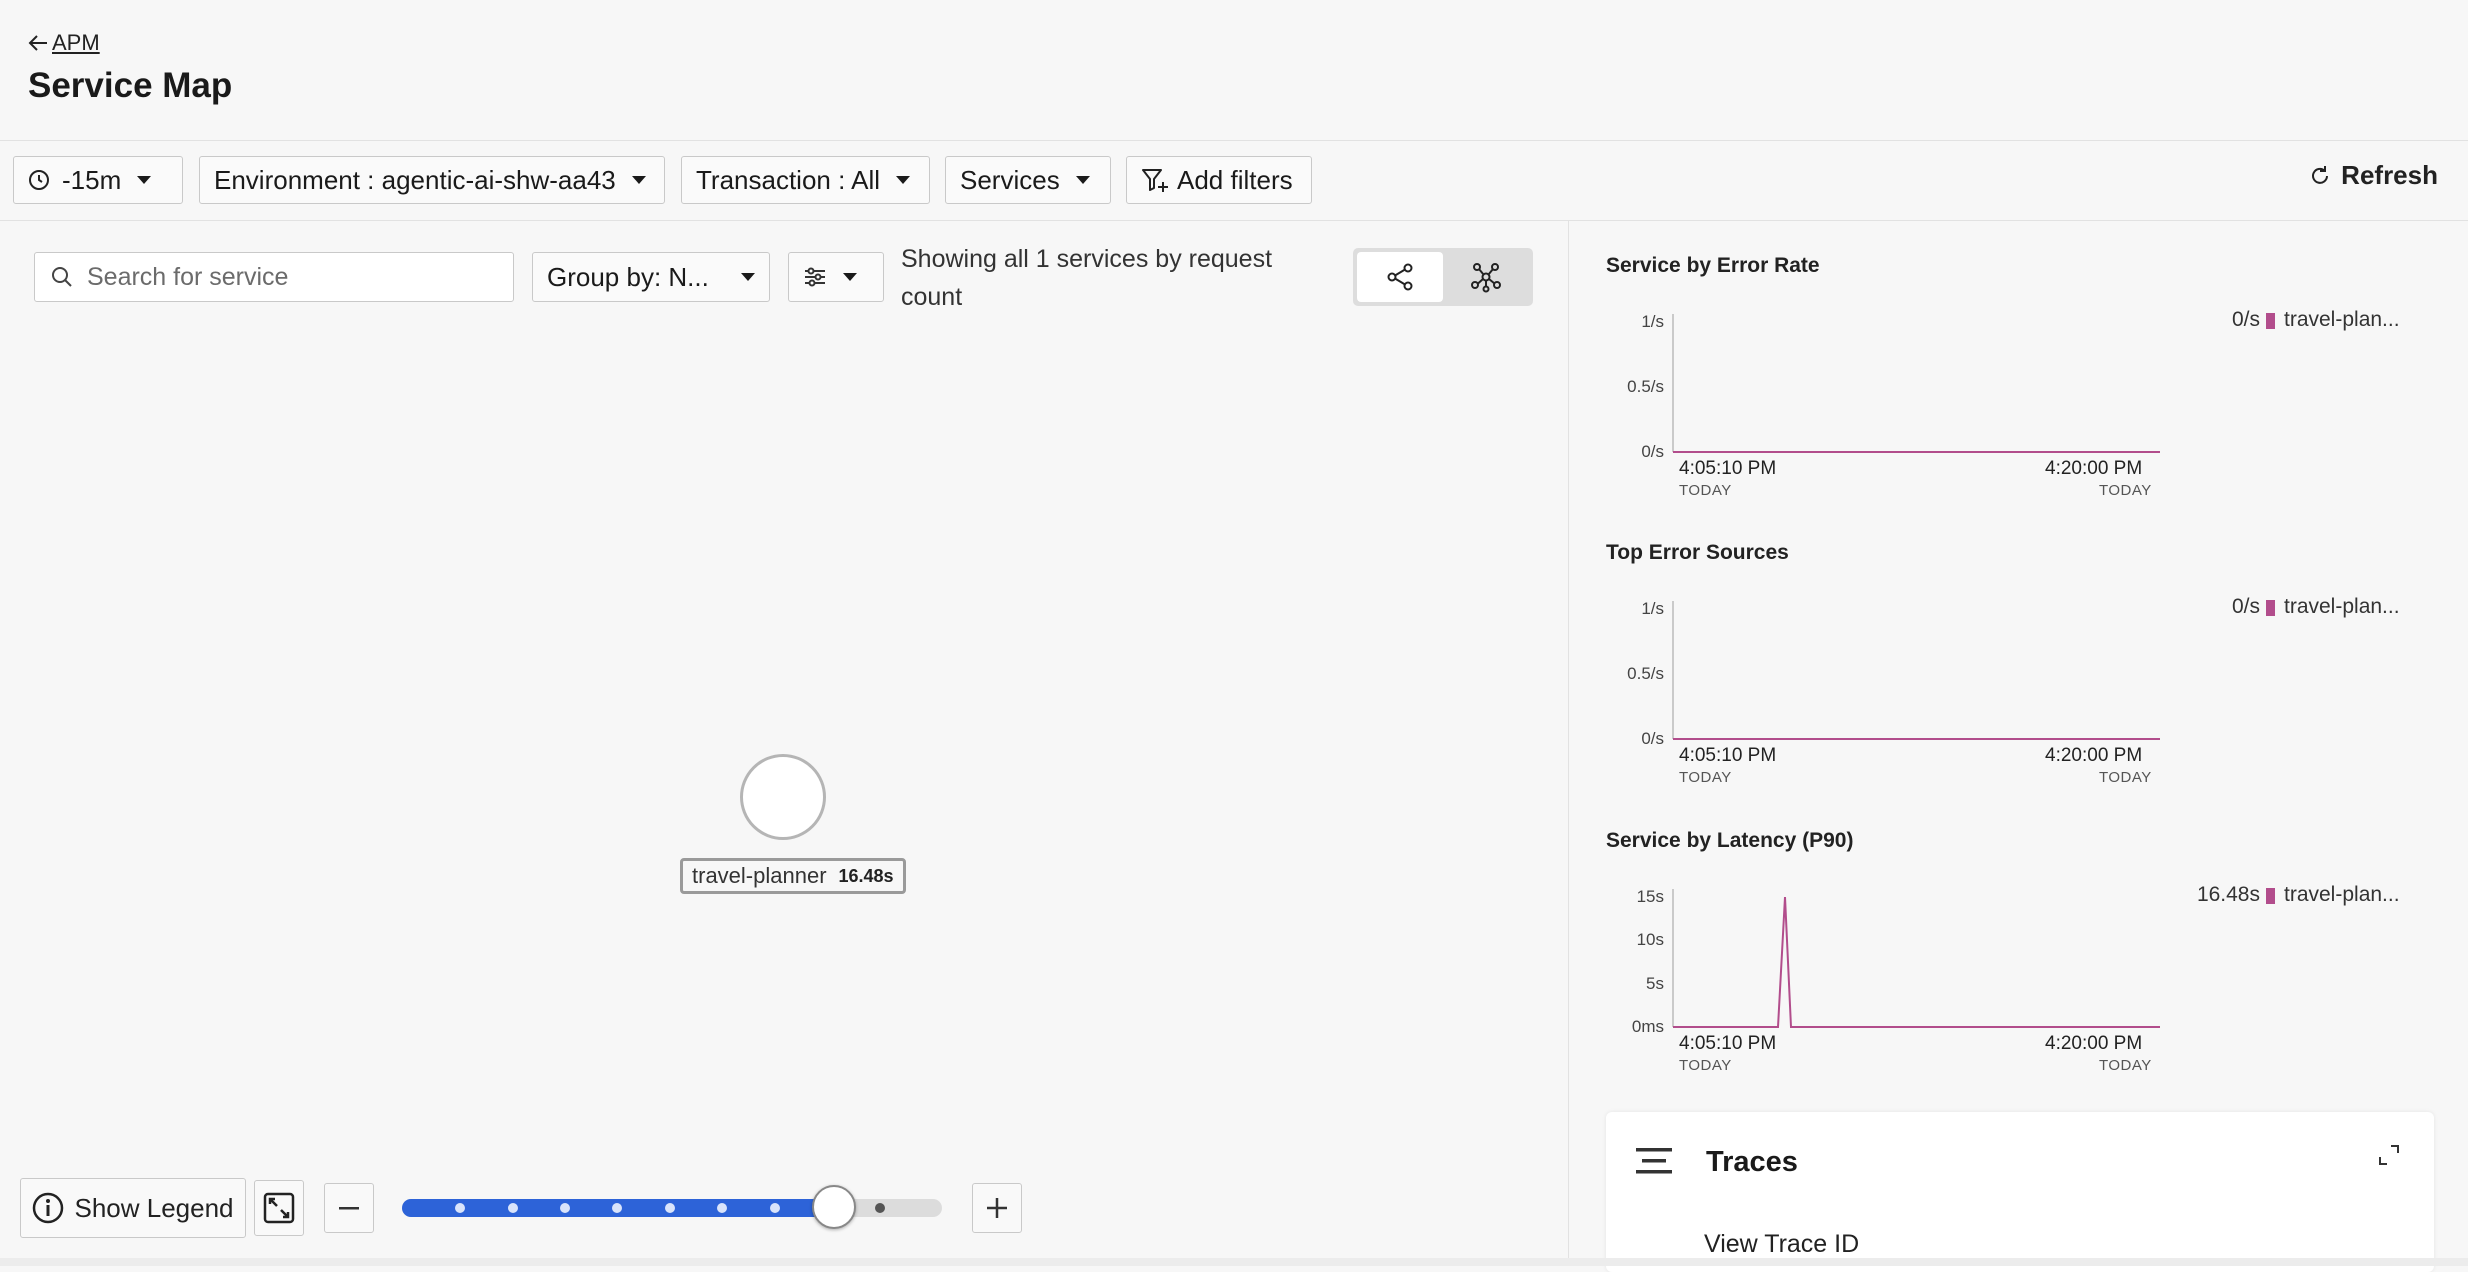  I want to click on network-icon, so click(1486, 278).